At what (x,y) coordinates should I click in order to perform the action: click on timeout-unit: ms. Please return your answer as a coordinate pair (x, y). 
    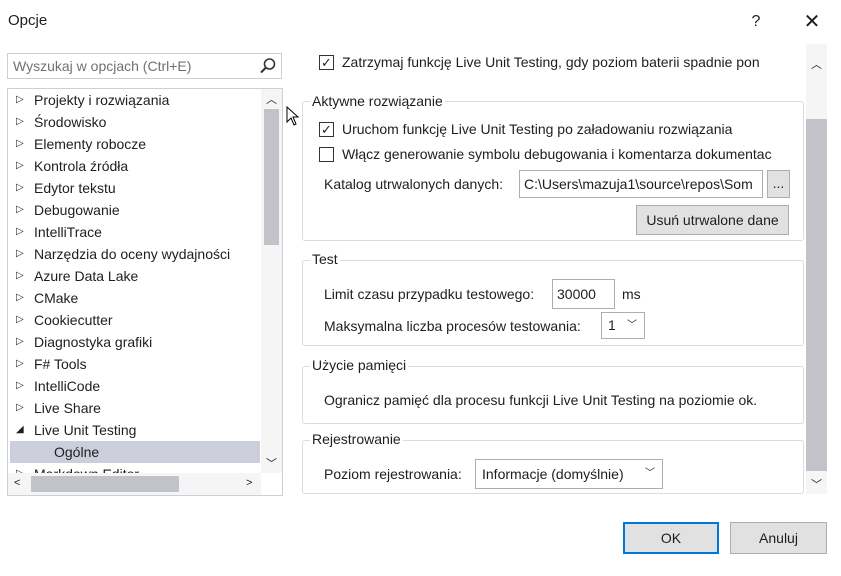
    Looking at the image, I should click on (631, 294).